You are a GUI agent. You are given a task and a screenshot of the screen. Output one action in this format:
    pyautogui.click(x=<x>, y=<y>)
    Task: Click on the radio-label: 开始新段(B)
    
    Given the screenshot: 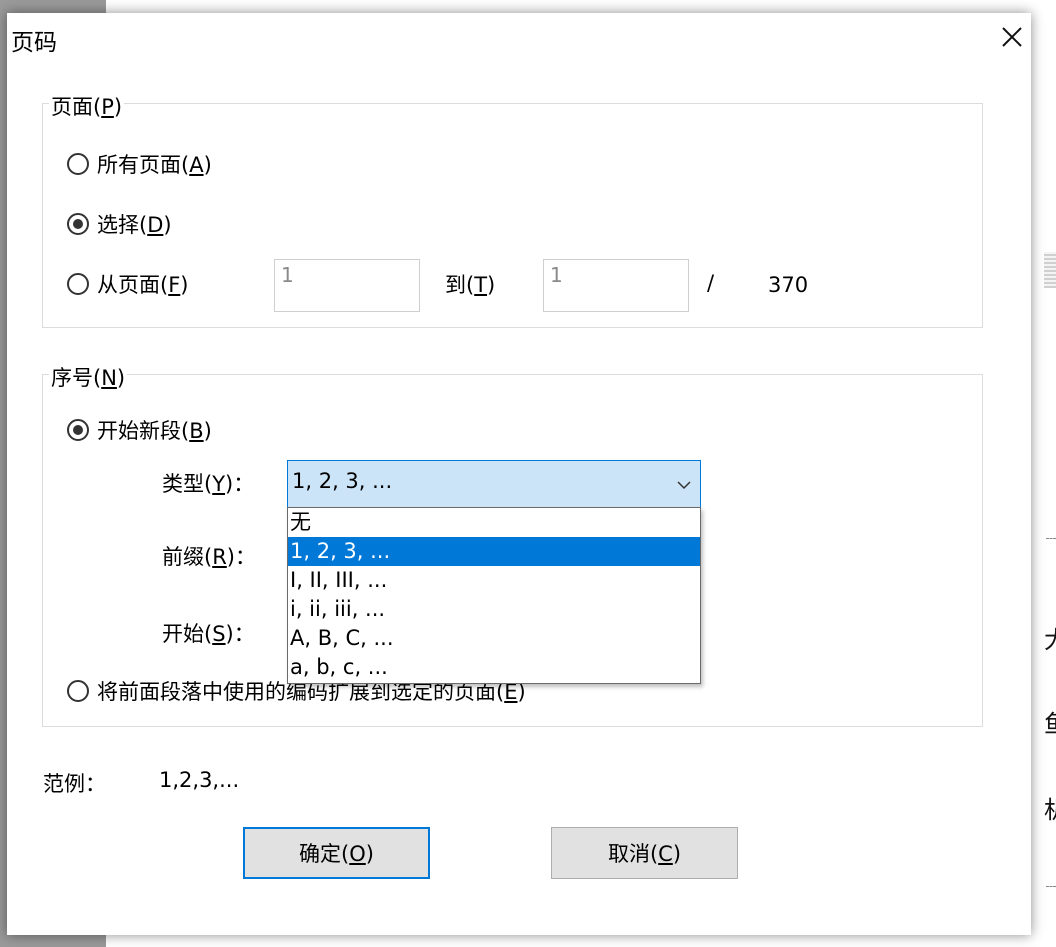 What is the action you would take?
    pyautogui.click(x=154, y=431)
    